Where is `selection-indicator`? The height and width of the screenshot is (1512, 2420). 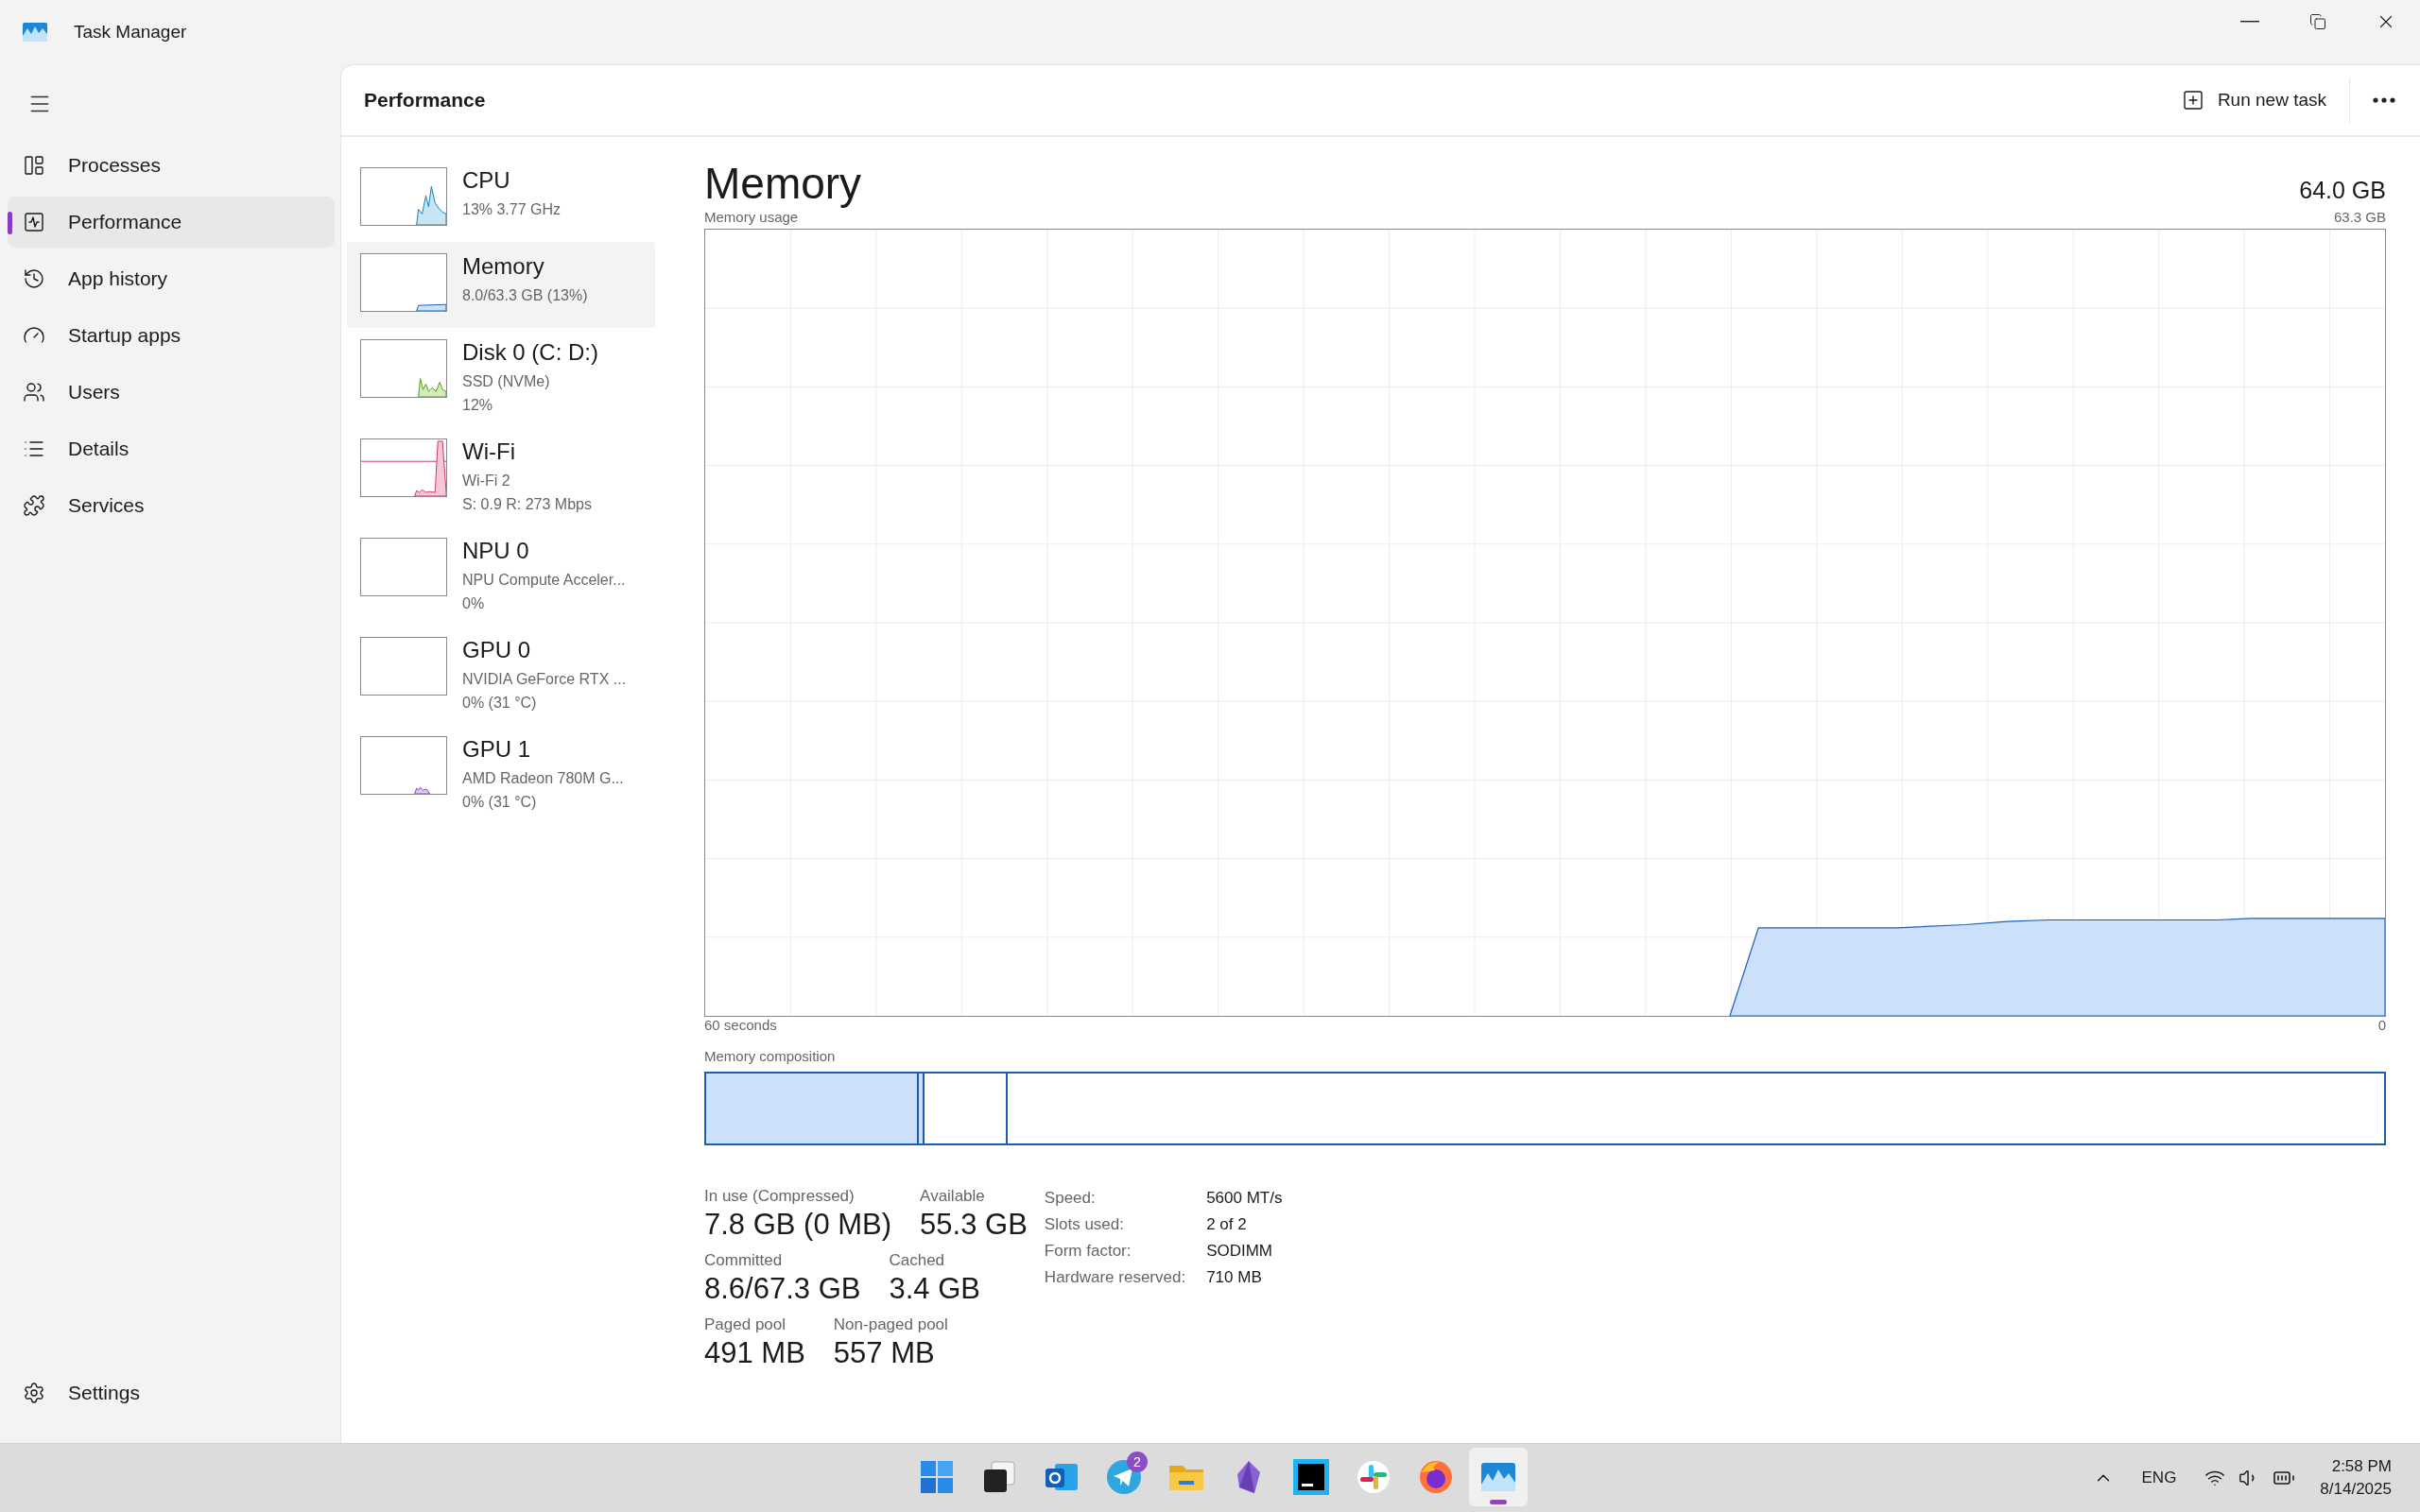 selection-indicator is located at coordinates (10, 223).